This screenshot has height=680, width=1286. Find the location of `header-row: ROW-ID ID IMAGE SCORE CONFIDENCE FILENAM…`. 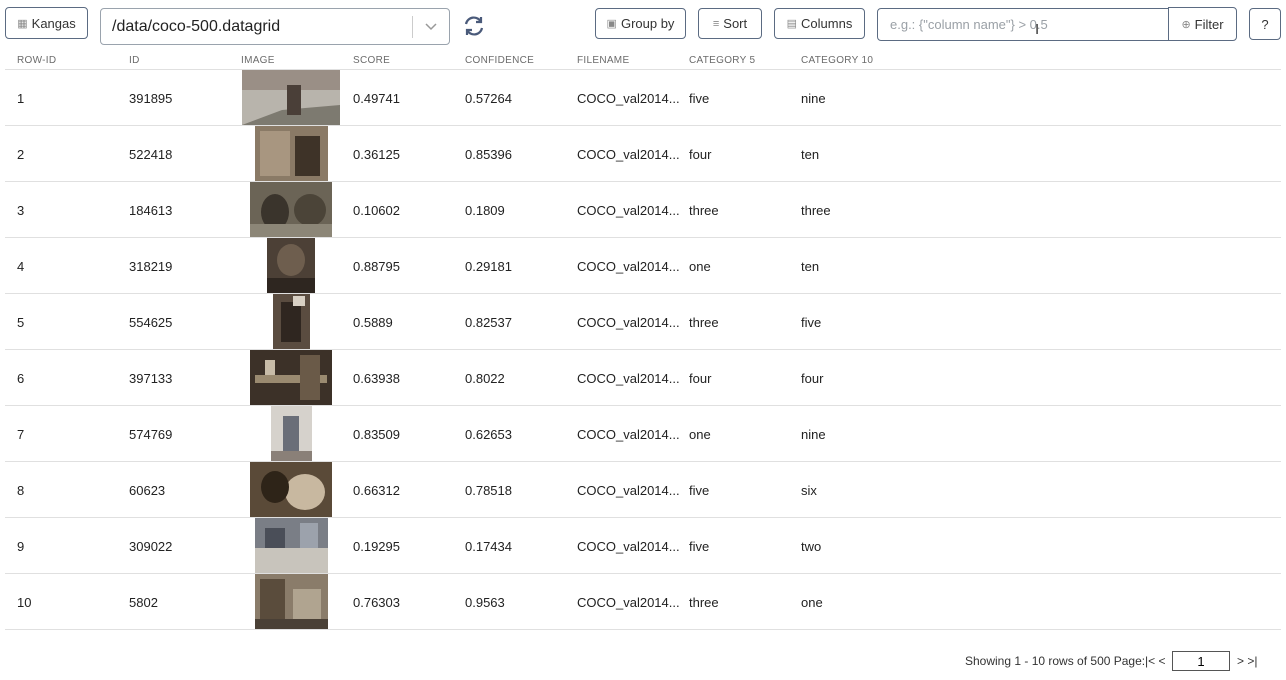

header-row: ROW-ID ID IMAGE SCORE CONFIDENCE FILENAM… is located at coordinates (643, 61).